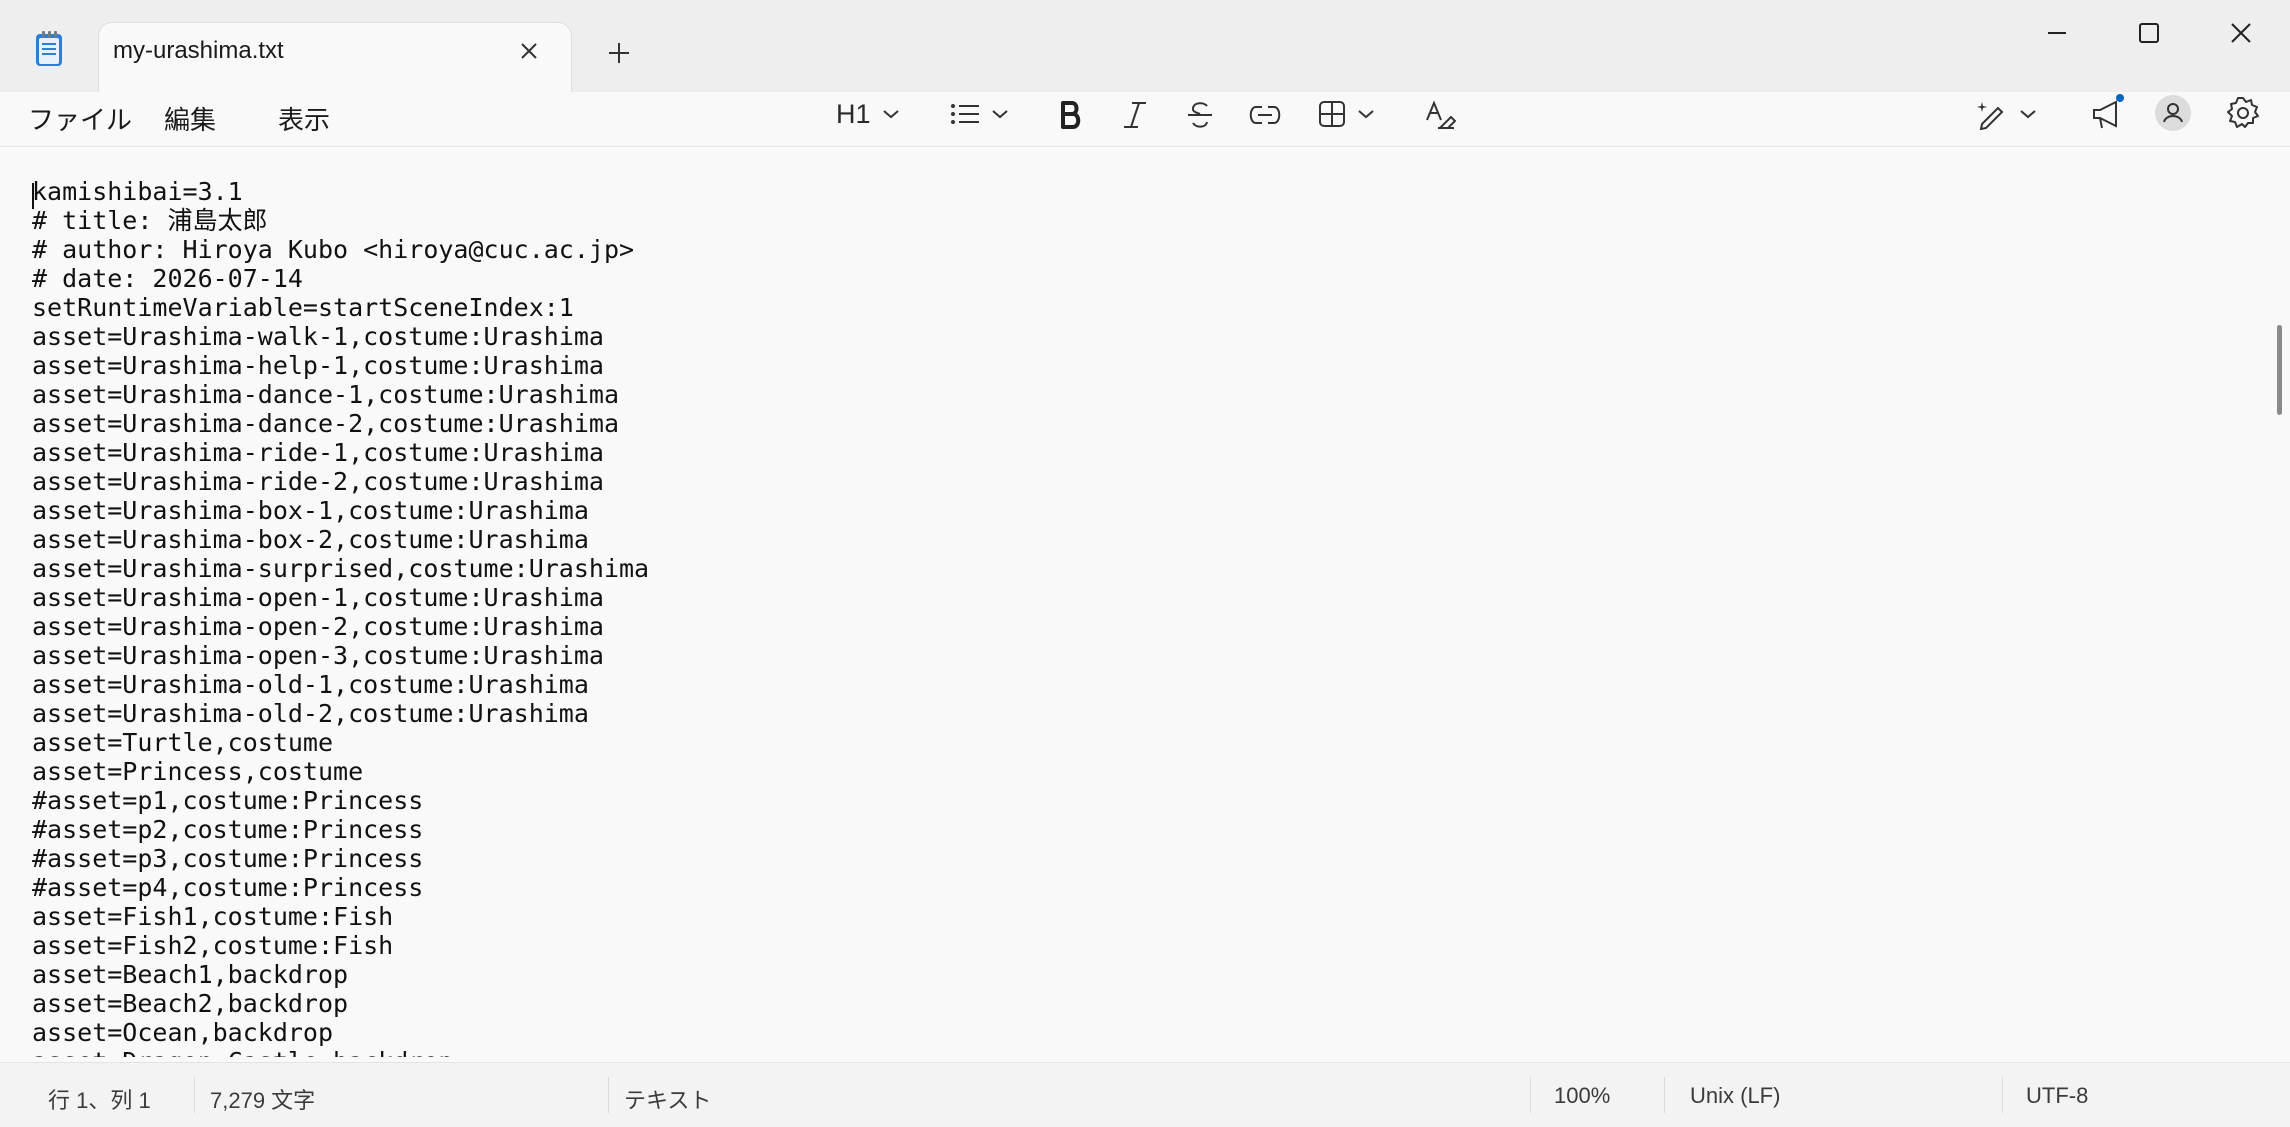 The image size is (2290, 1127). What do you see at coordinates (80, 118) in the screenshot?
I see `menu-file: ファイル` at bounding box center [80, 118].